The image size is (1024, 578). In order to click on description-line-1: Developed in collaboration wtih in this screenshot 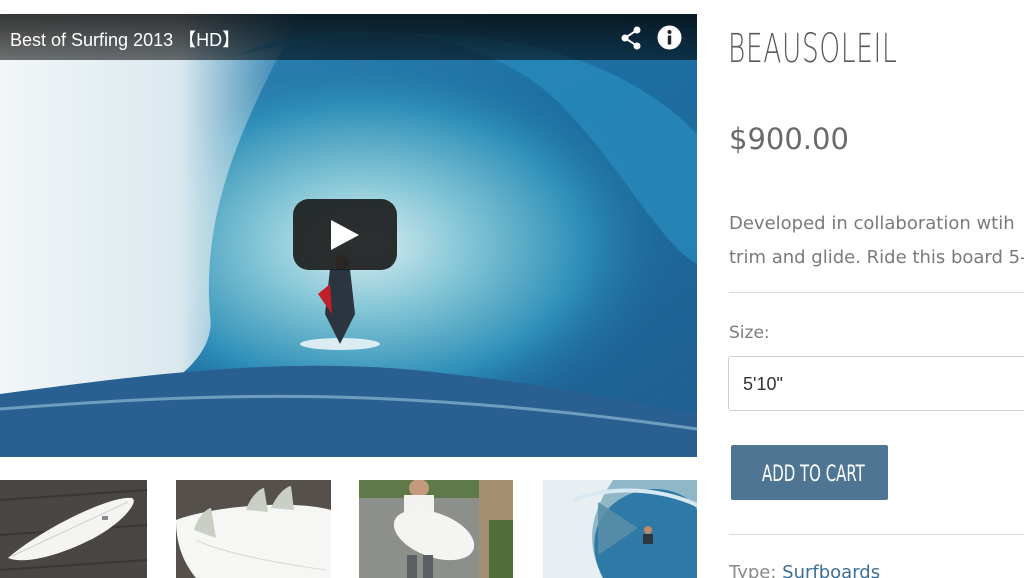, I will do `click(872, 223)`.